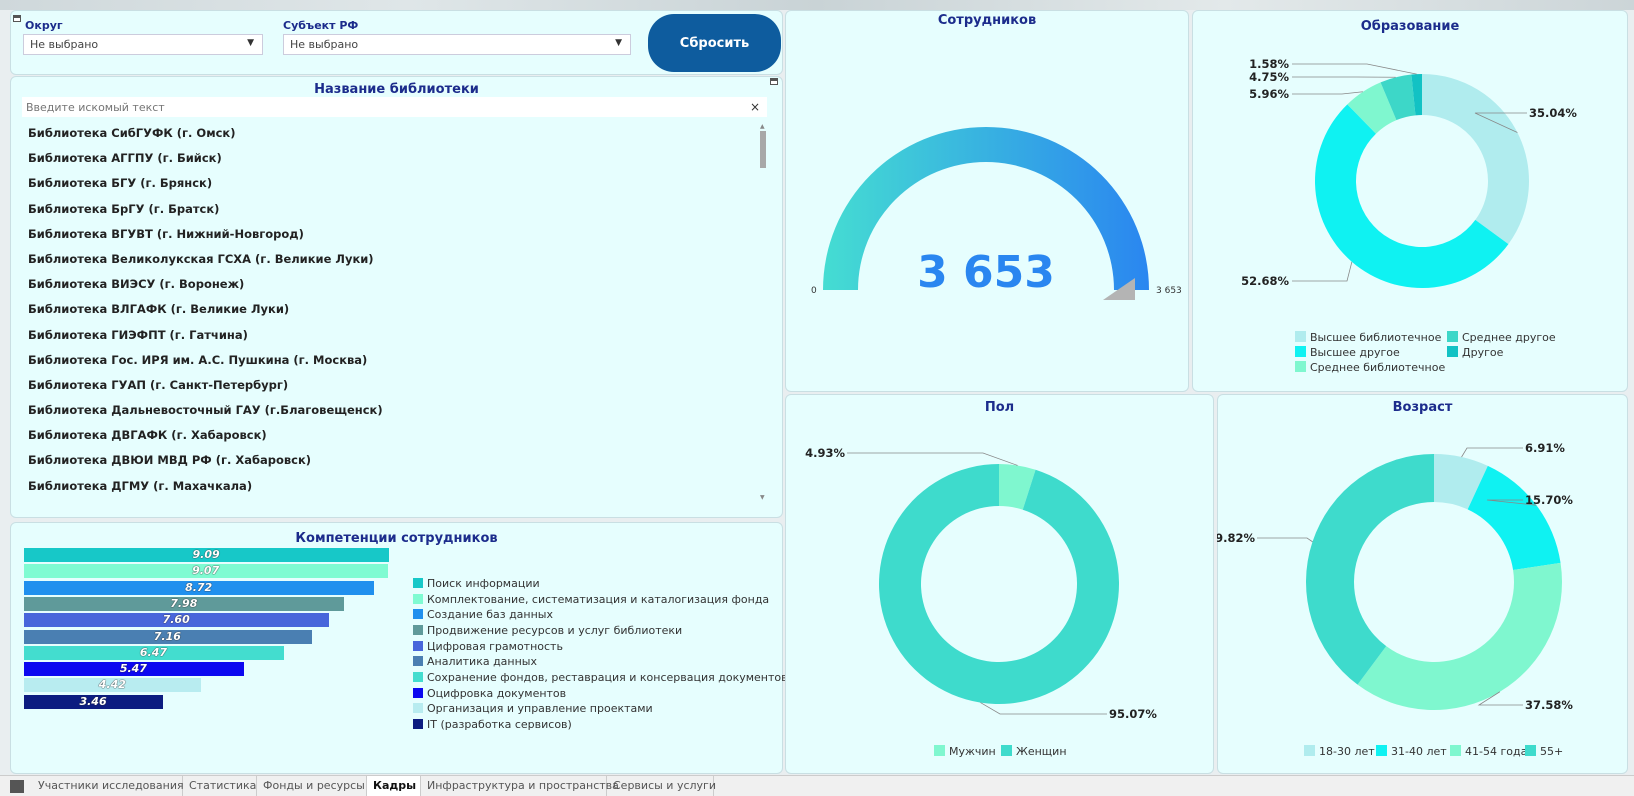 The width and height of the screenshot is (1634, 796). What do you see at coordinates (220, 786) in the screenshot?
I see `tab-2: Статистика` at bounding box center [220, 786].